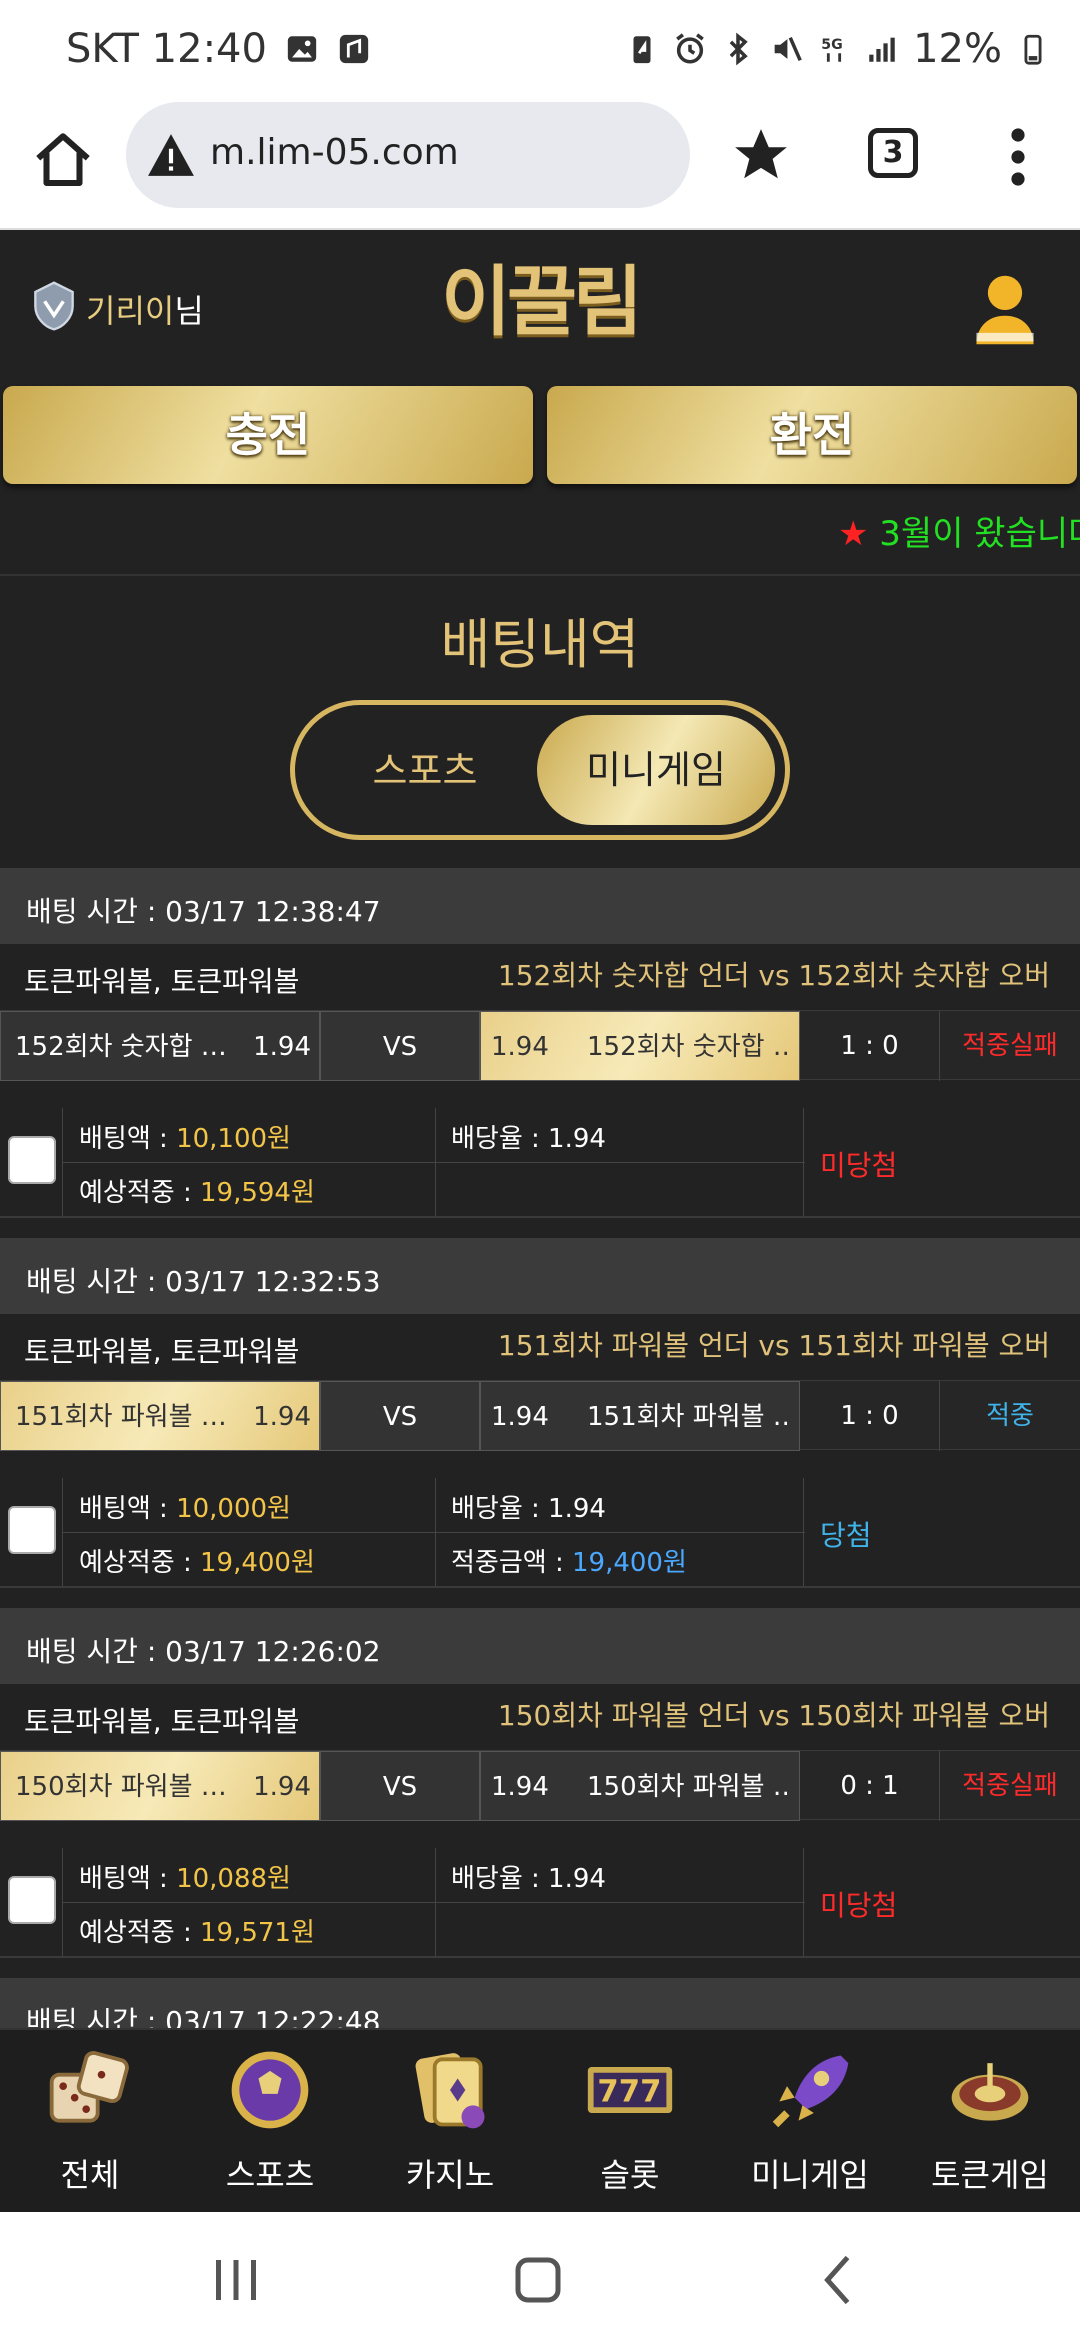  Describe the element at coordinates (450, 2091) in the screenshot. I see `cards-icon` at that location.